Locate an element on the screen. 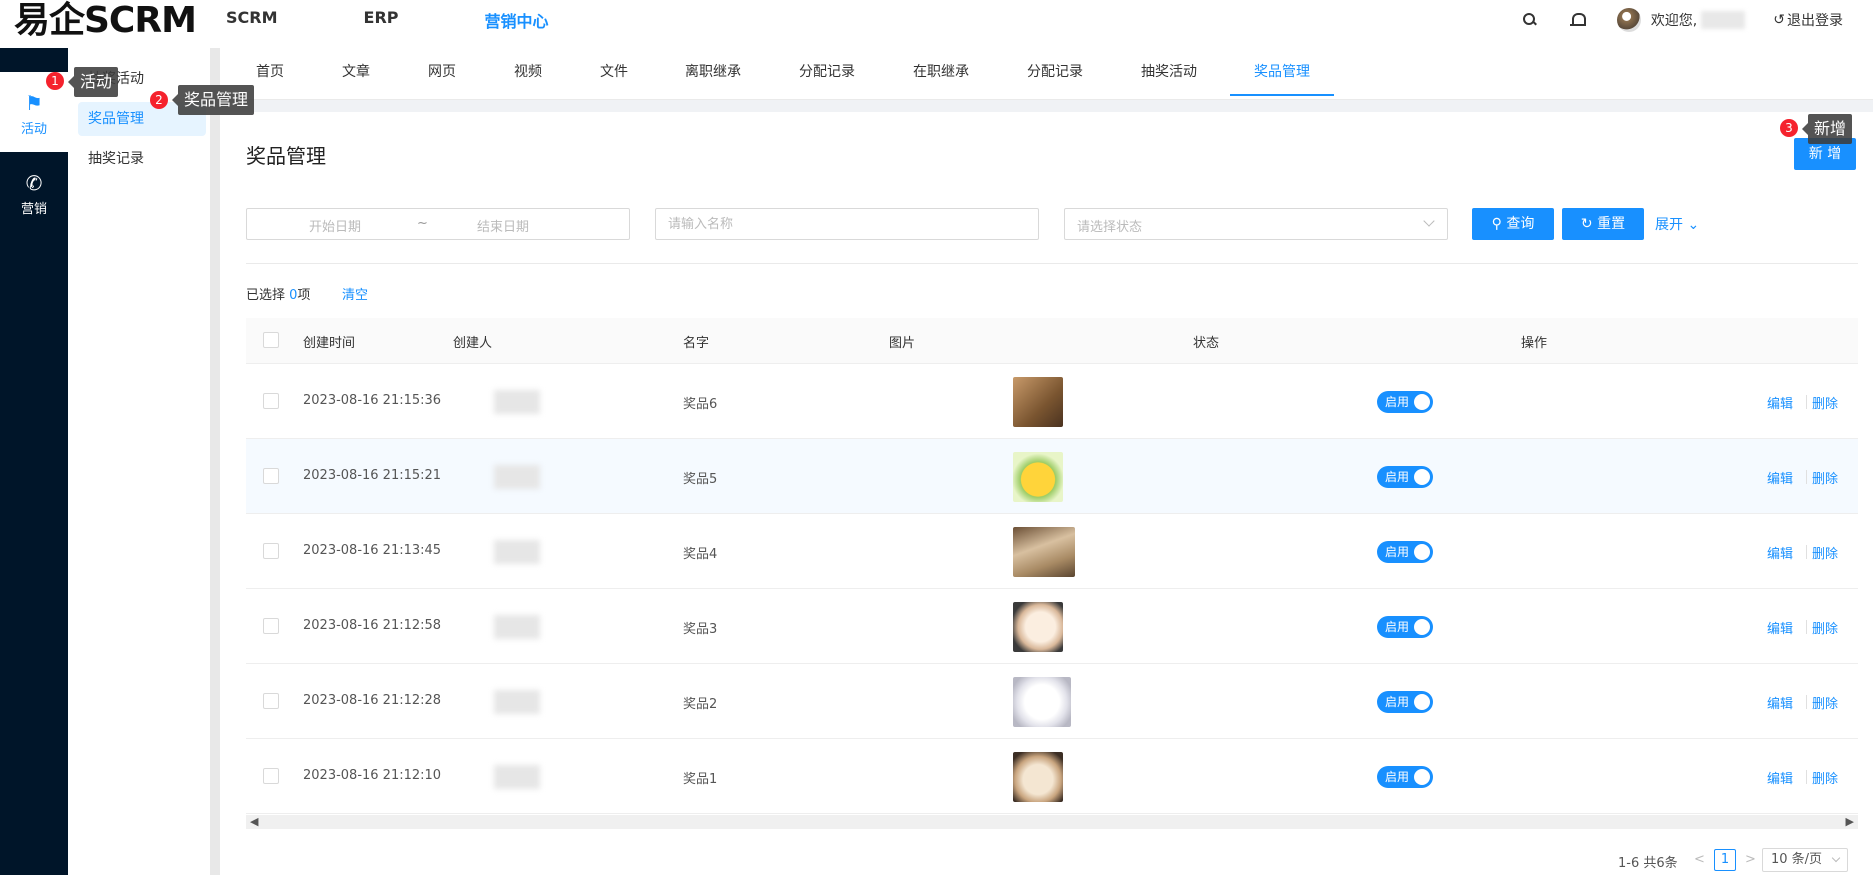 This screenshot has height=875, width=1873. cell-created-at: 2023-08-16 21:13:45 is located at coordinates (372, 550).